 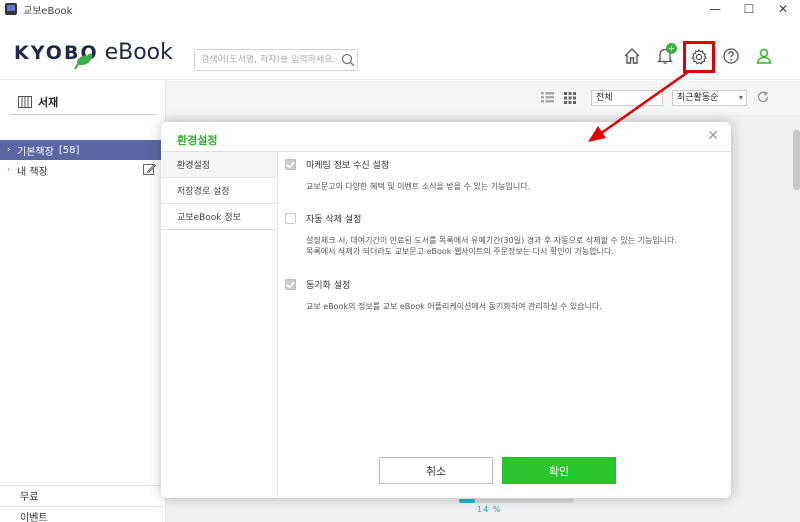 What do you see at coordinates (665, 55) in the screenshot?
I see `notification-button: +` at bounding box center [665, 55].